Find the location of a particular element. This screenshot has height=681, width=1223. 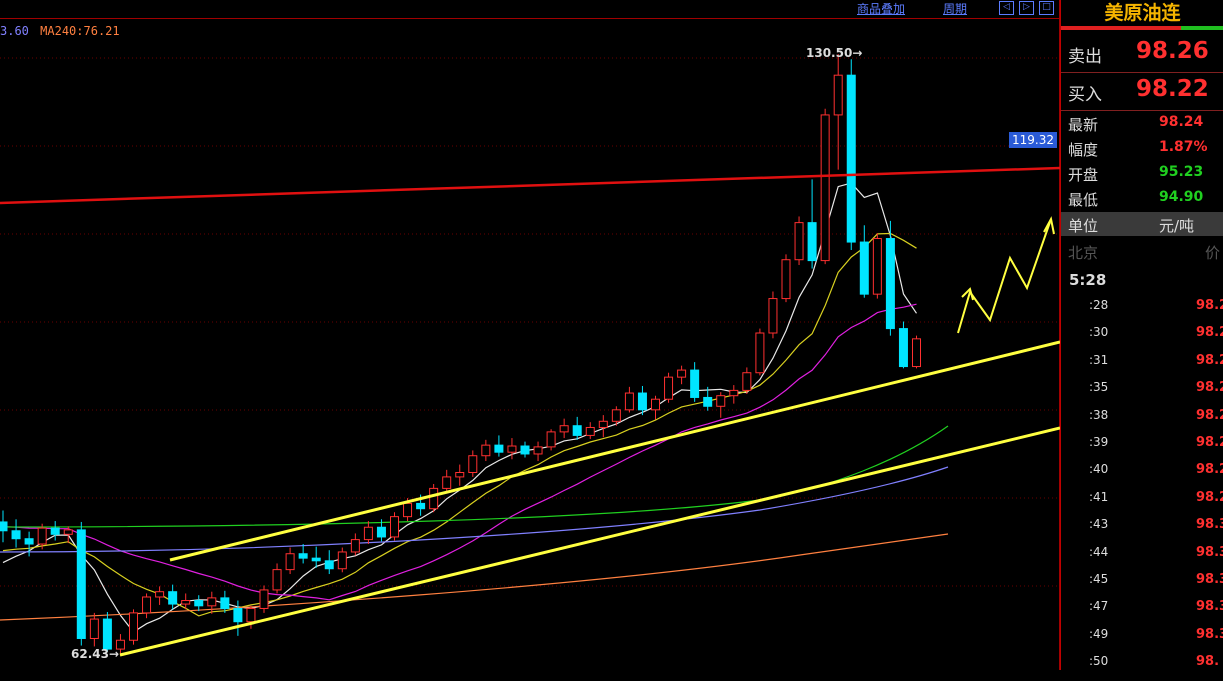

low-price-label: 62.43→ is located at coordinates (95, 654).